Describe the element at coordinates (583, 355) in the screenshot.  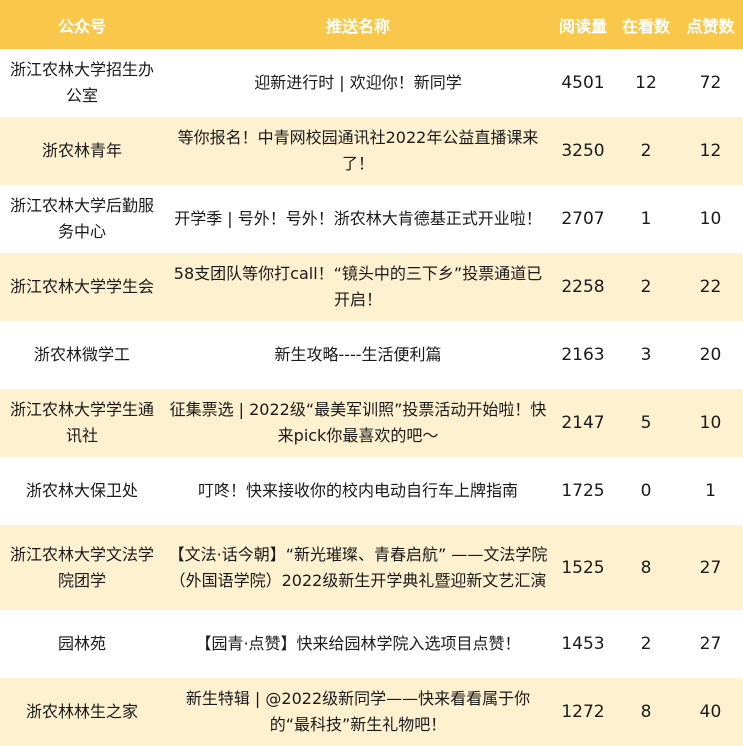
I see `cell-reads: 2163` at that location.